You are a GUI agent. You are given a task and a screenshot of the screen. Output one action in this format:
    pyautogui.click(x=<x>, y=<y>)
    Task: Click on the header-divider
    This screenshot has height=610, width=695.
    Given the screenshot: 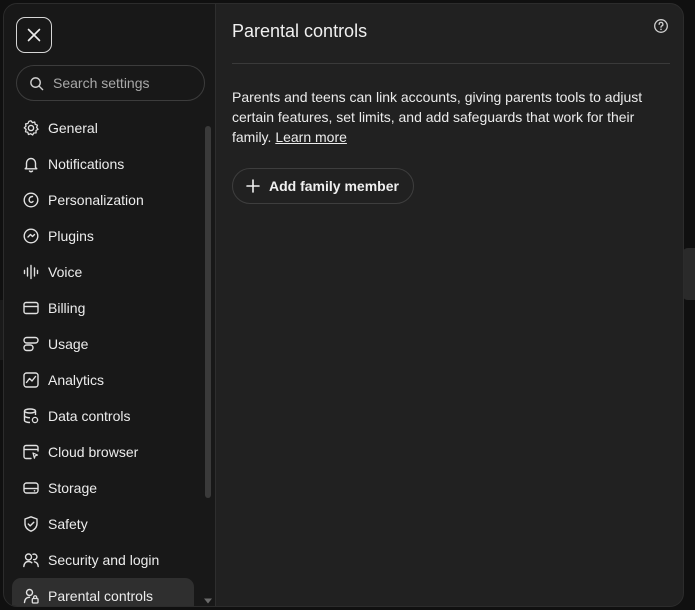 What is the action you would take?
    pyautogui.click(x=451, y=63)
    